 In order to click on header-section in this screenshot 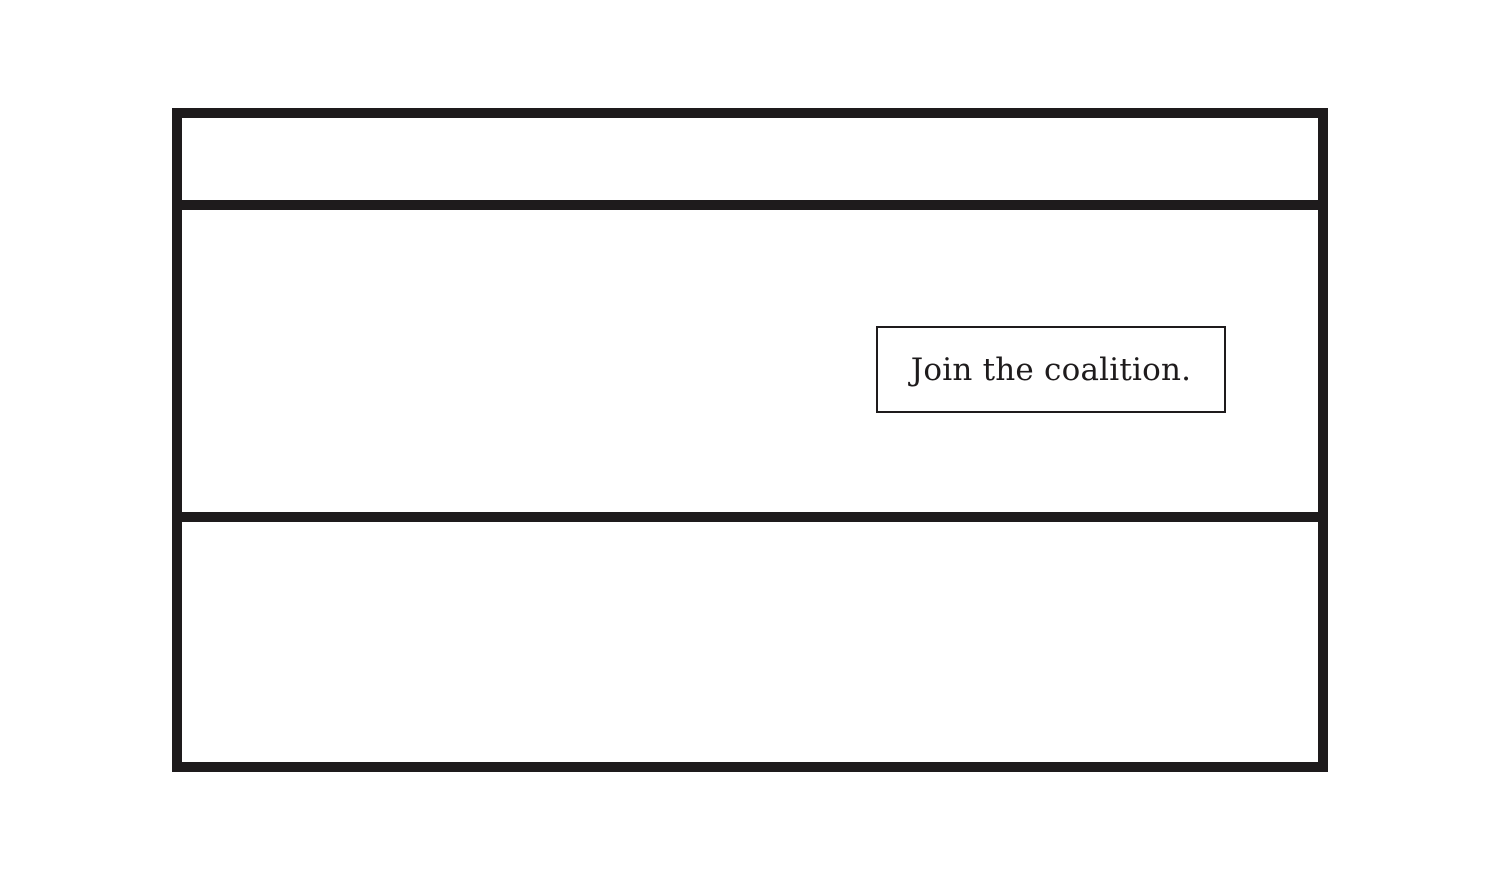, I will do `click(750, 164)`.